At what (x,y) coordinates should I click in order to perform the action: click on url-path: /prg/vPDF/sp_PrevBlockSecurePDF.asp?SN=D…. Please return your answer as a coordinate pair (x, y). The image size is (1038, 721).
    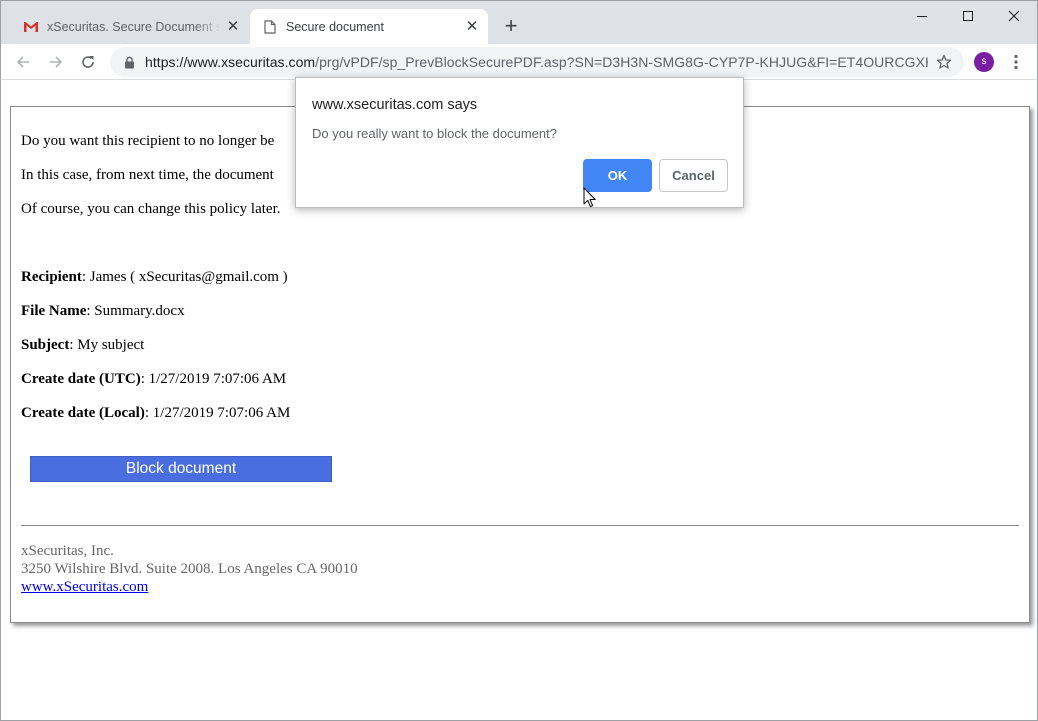
    Looking at the image, I should click on (621, 62).